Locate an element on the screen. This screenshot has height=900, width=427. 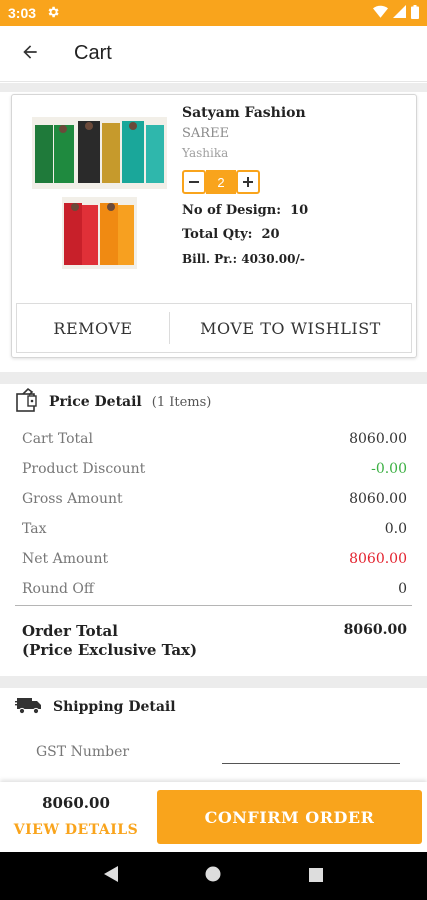
no-of-design-label: No of Design: is located at coordinates (232, 210).